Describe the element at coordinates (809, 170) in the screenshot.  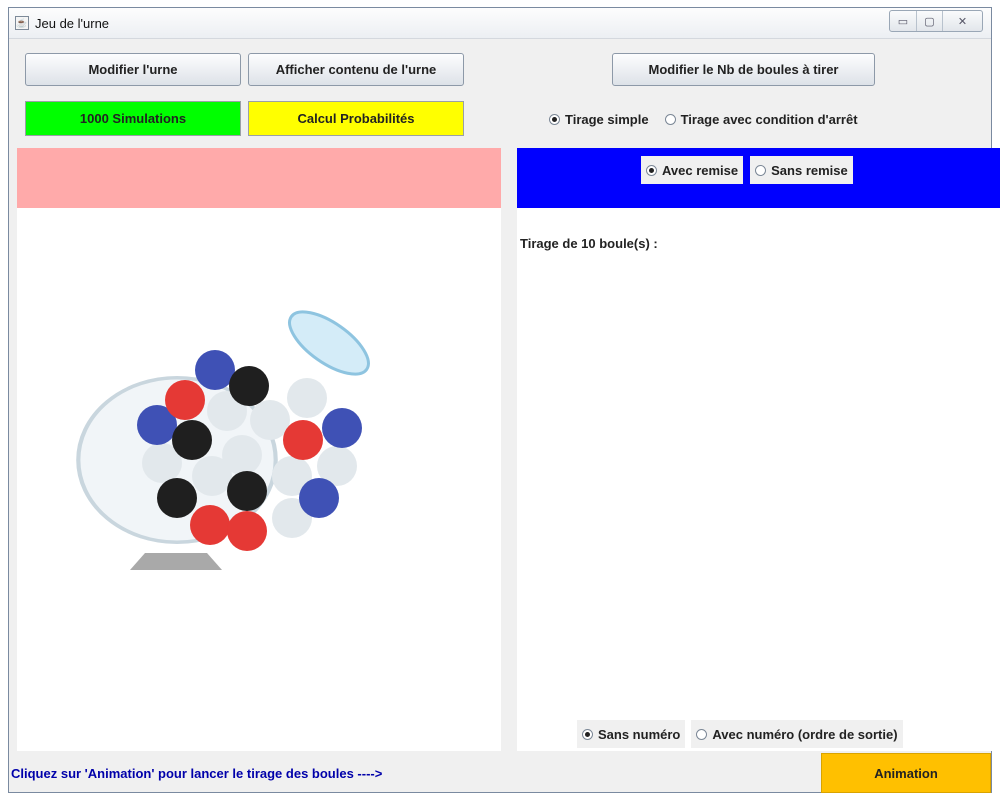
I see `sans-remise-label: Sans remise` at that location.